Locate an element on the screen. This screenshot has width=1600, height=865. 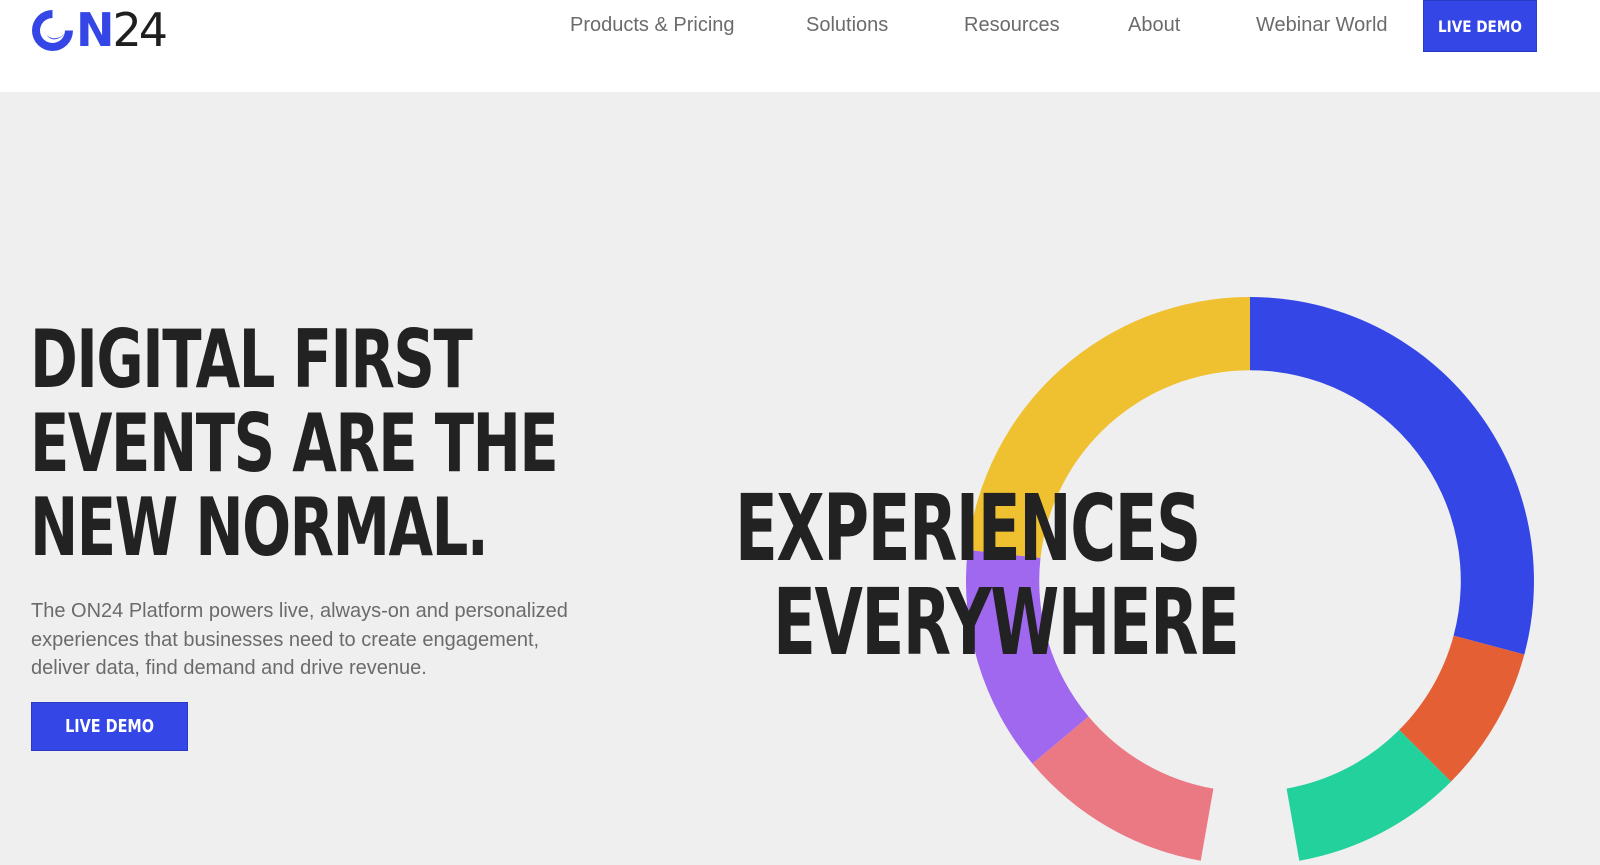
hero-title-line: DIGITAL FIRST is located at coordinates (251, 359).